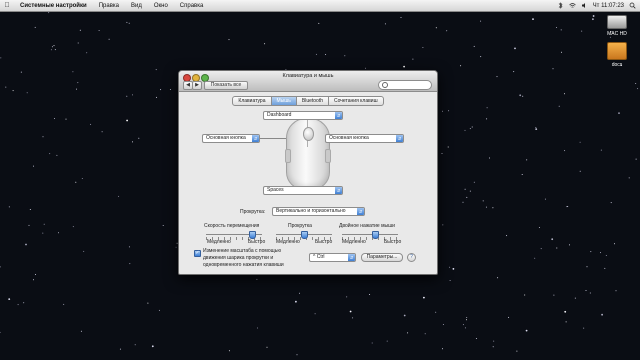 This screenshot has height=360, width=640. Describe the element at coordinates (242, 251) in the screenshot. I see `zoom-checkbox-label-line1: Изменение масштаба с помощью` at that location.